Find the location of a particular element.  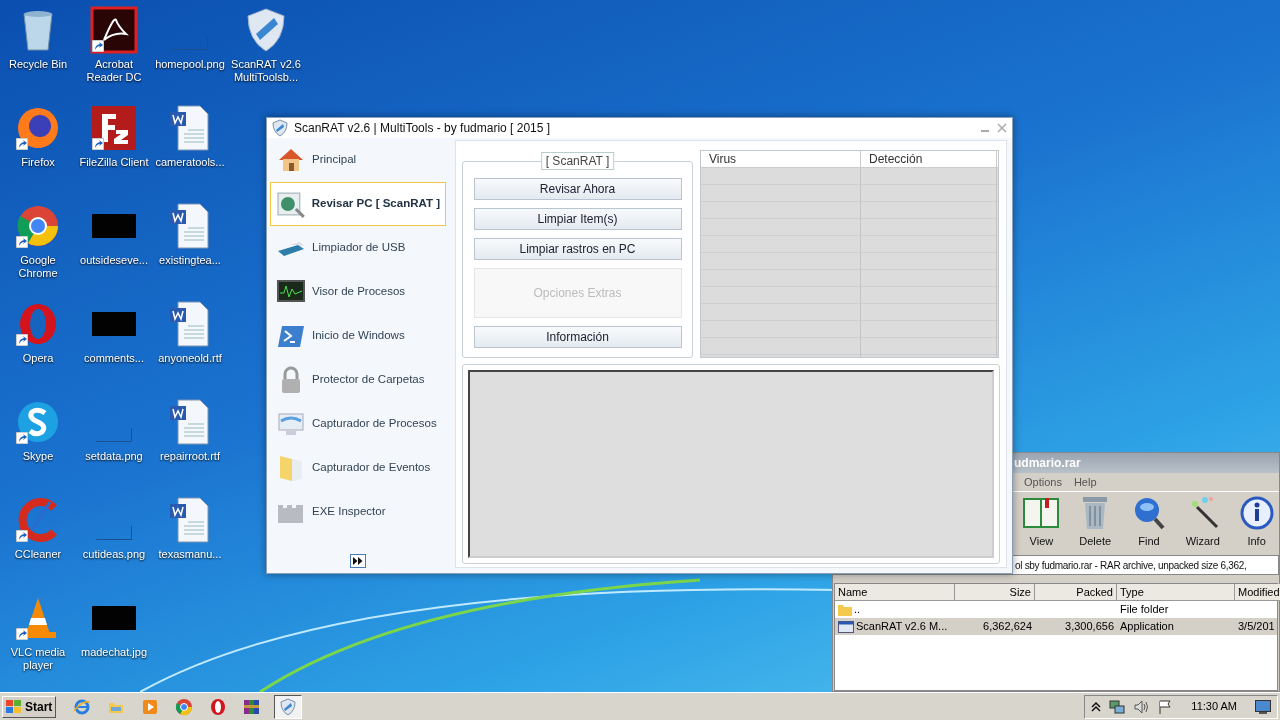

desktop-icon-label: repairroot.rtf is located at coordinates (190, 456).